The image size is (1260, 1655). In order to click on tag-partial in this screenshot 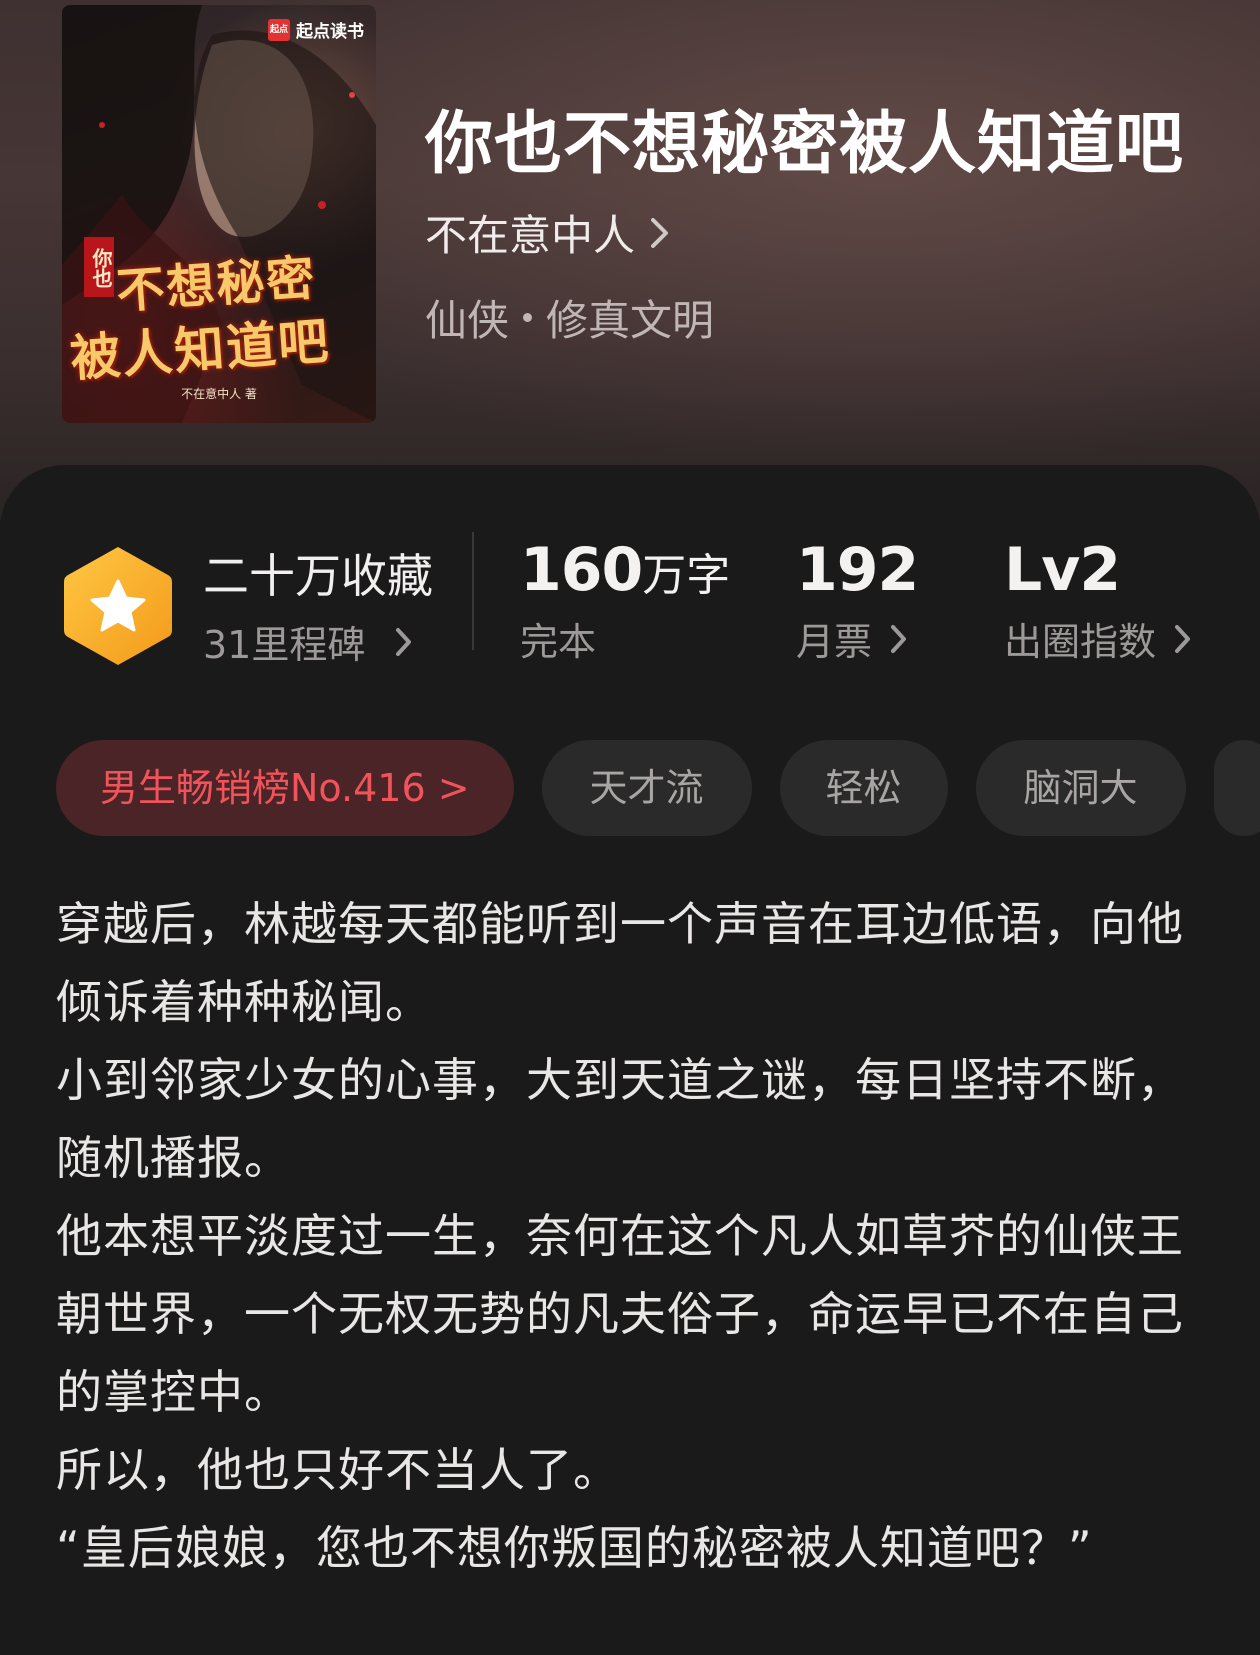, I will do `click(1236, 788)`.